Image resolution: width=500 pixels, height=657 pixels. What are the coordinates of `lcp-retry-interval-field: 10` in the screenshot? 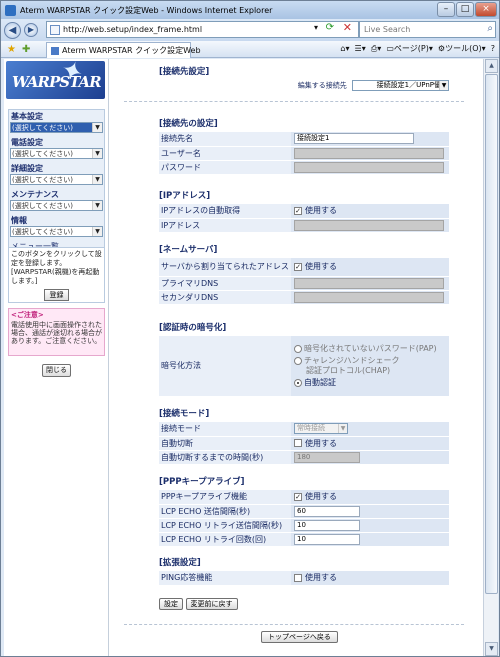 It's located at (327, 525).